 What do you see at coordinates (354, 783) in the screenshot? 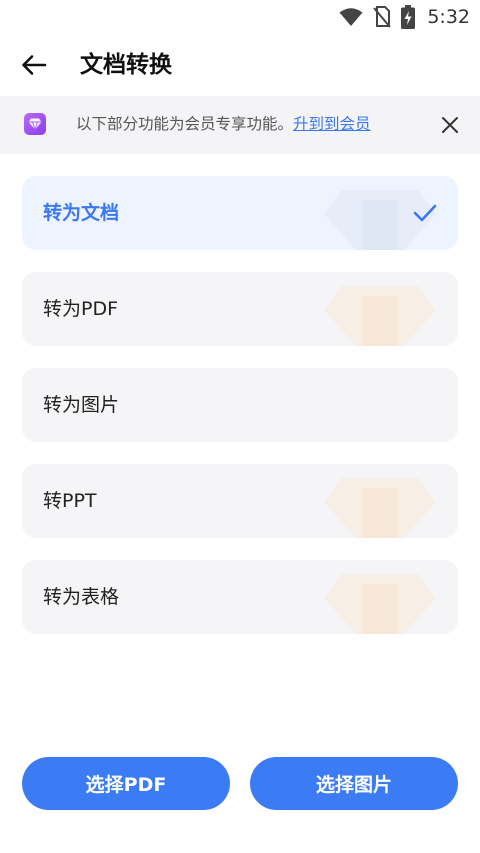
I see `select-image-button: 选择图片` at bounding box center [354, 783].